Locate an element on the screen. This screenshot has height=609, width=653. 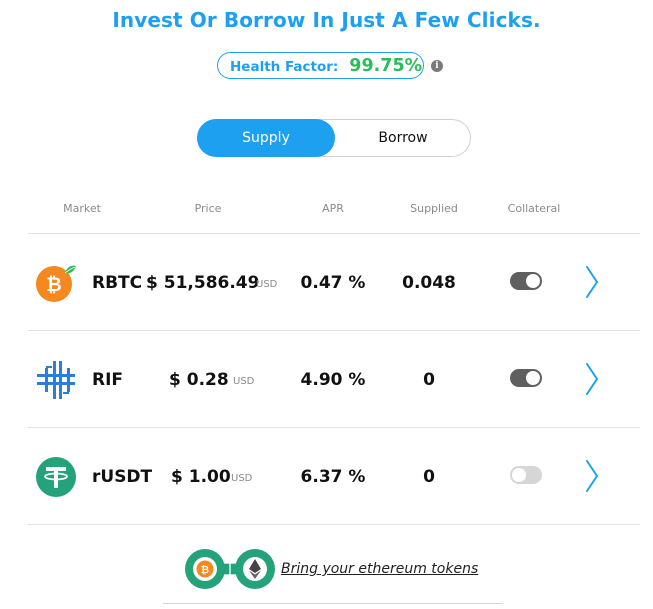
market-name: RBTC is located at coordinates (117, 283).